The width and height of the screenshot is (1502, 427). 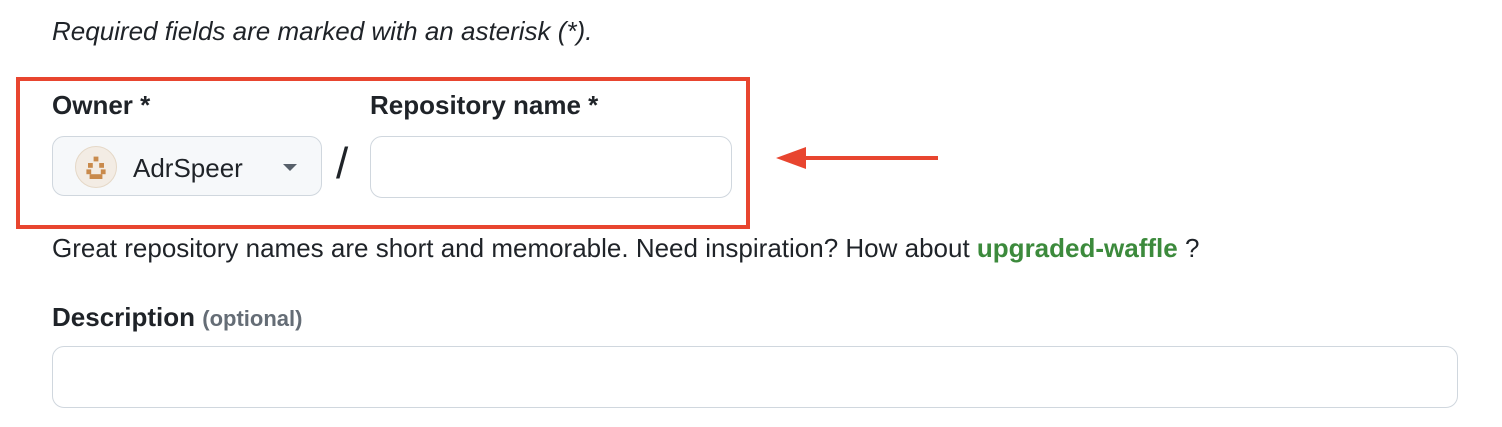 I want to click on hint-suffix: ?, so click(x=1188, y=248).